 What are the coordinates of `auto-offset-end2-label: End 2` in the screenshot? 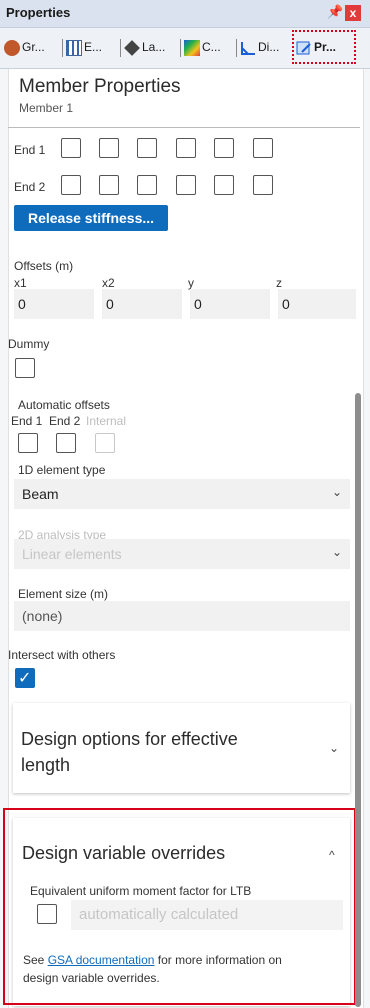 It's located at (65, 421).